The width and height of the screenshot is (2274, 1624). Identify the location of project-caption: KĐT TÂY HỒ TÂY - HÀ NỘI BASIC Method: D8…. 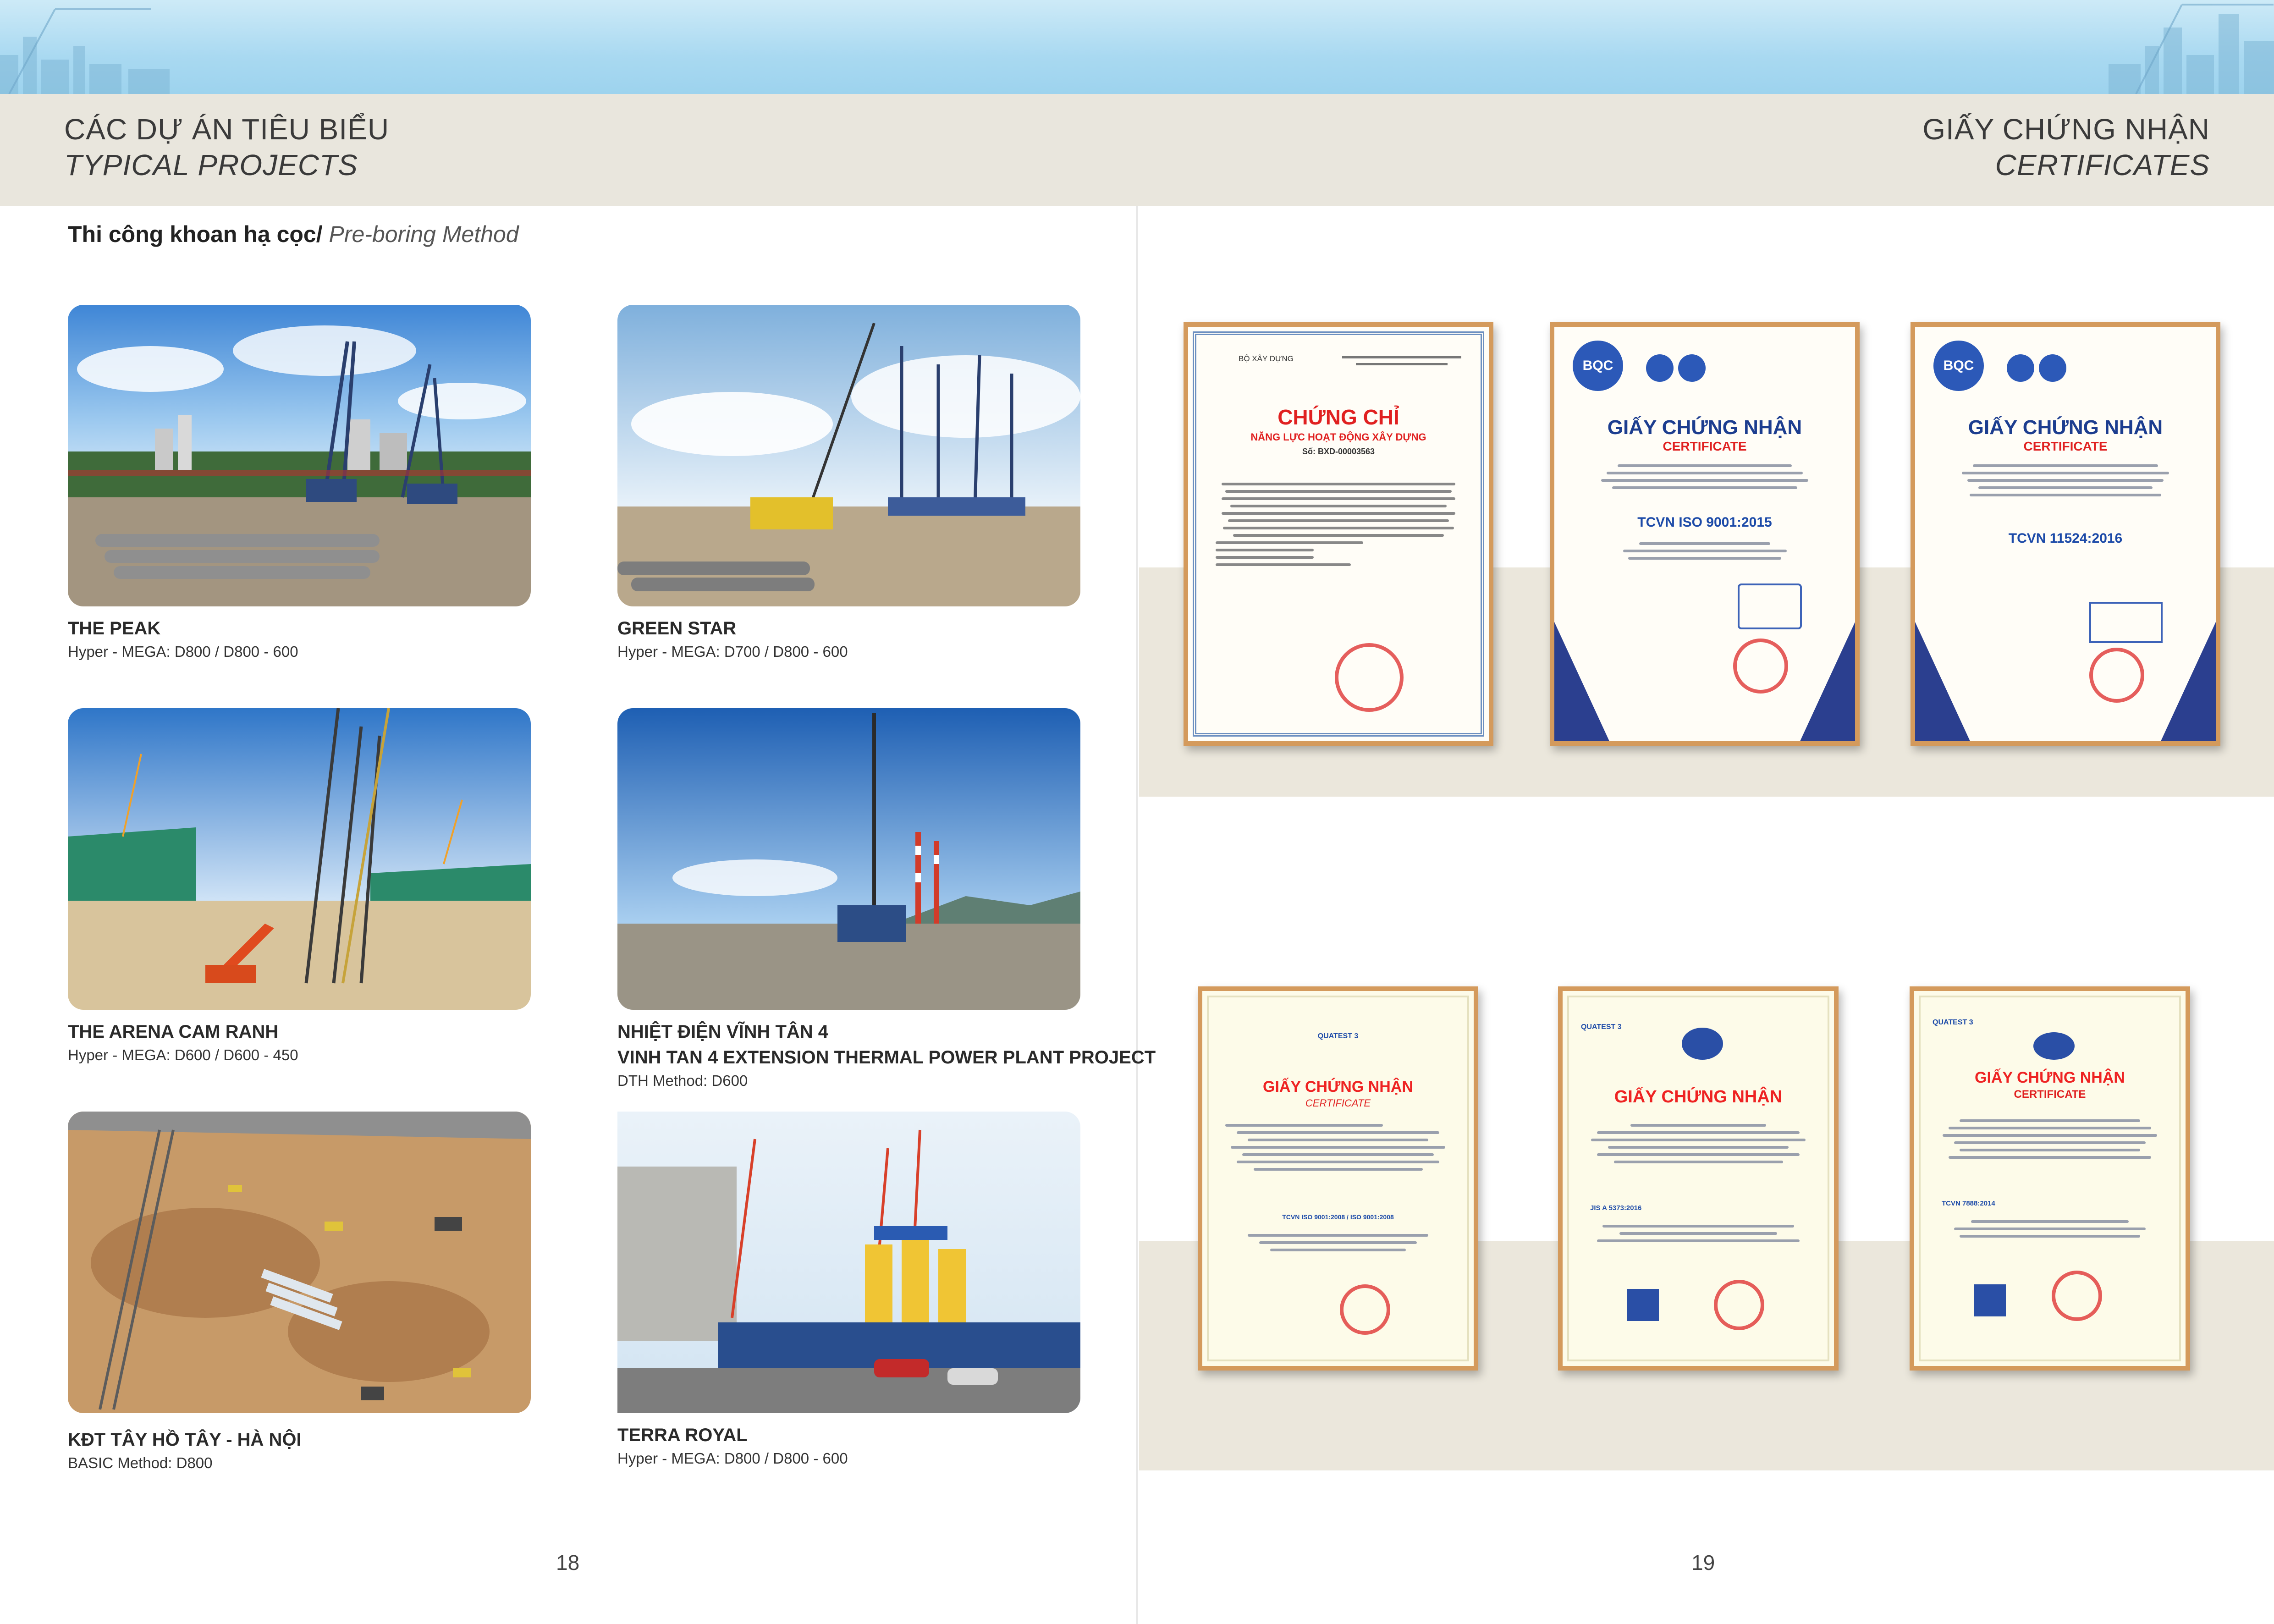
(185, 1450).